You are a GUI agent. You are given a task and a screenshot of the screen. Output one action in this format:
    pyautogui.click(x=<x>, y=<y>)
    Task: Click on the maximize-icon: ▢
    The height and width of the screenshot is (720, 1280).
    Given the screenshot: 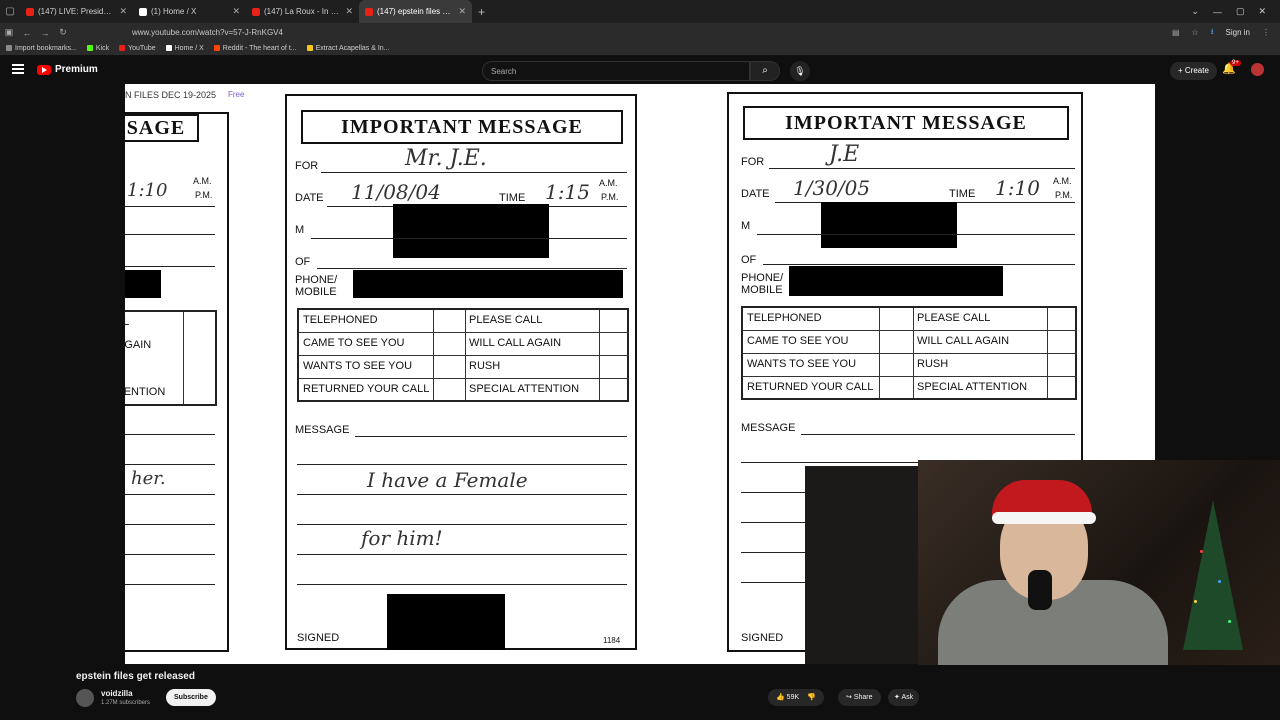 What is the action you would take?
    pyautogui.click(x=1240, y=11)
    